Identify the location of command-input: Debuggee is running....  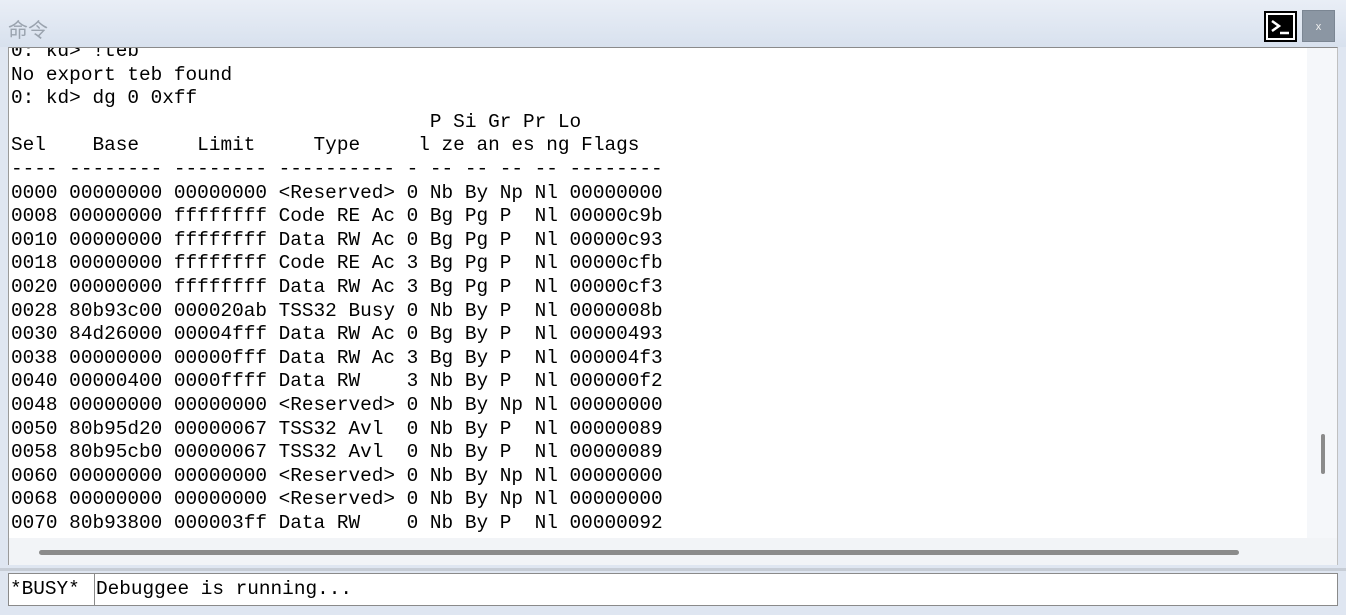
(716, 589).